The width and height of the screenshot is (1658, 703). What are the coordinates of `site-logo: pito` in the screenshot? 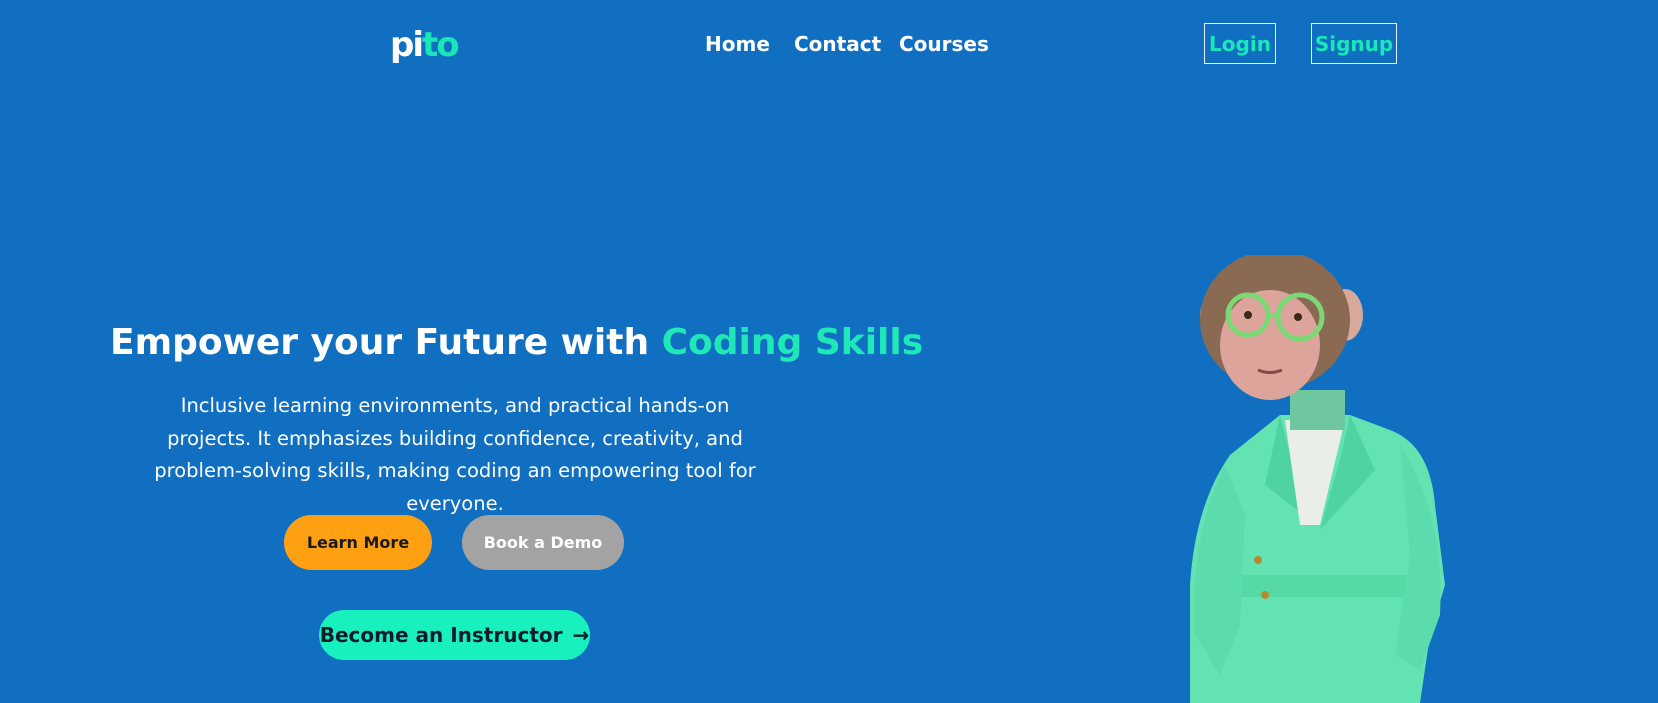 It's located at (425, 45).